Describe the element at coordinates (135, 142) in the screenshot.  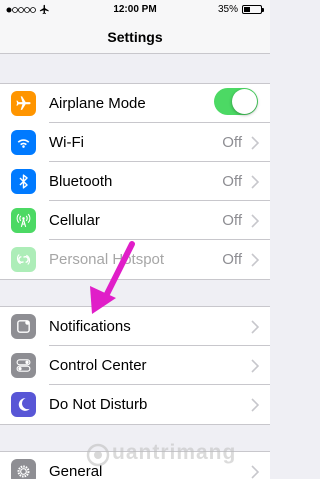
I see `settings-row-wifi: Wi-Fi Off` at that location.